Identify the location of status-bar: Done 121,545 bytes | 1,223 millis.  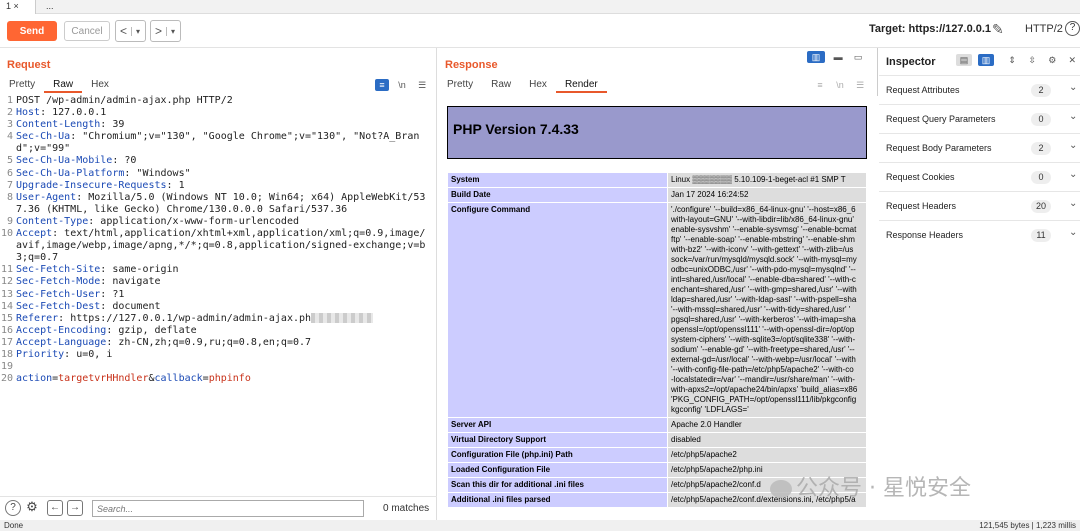
(540, 525).